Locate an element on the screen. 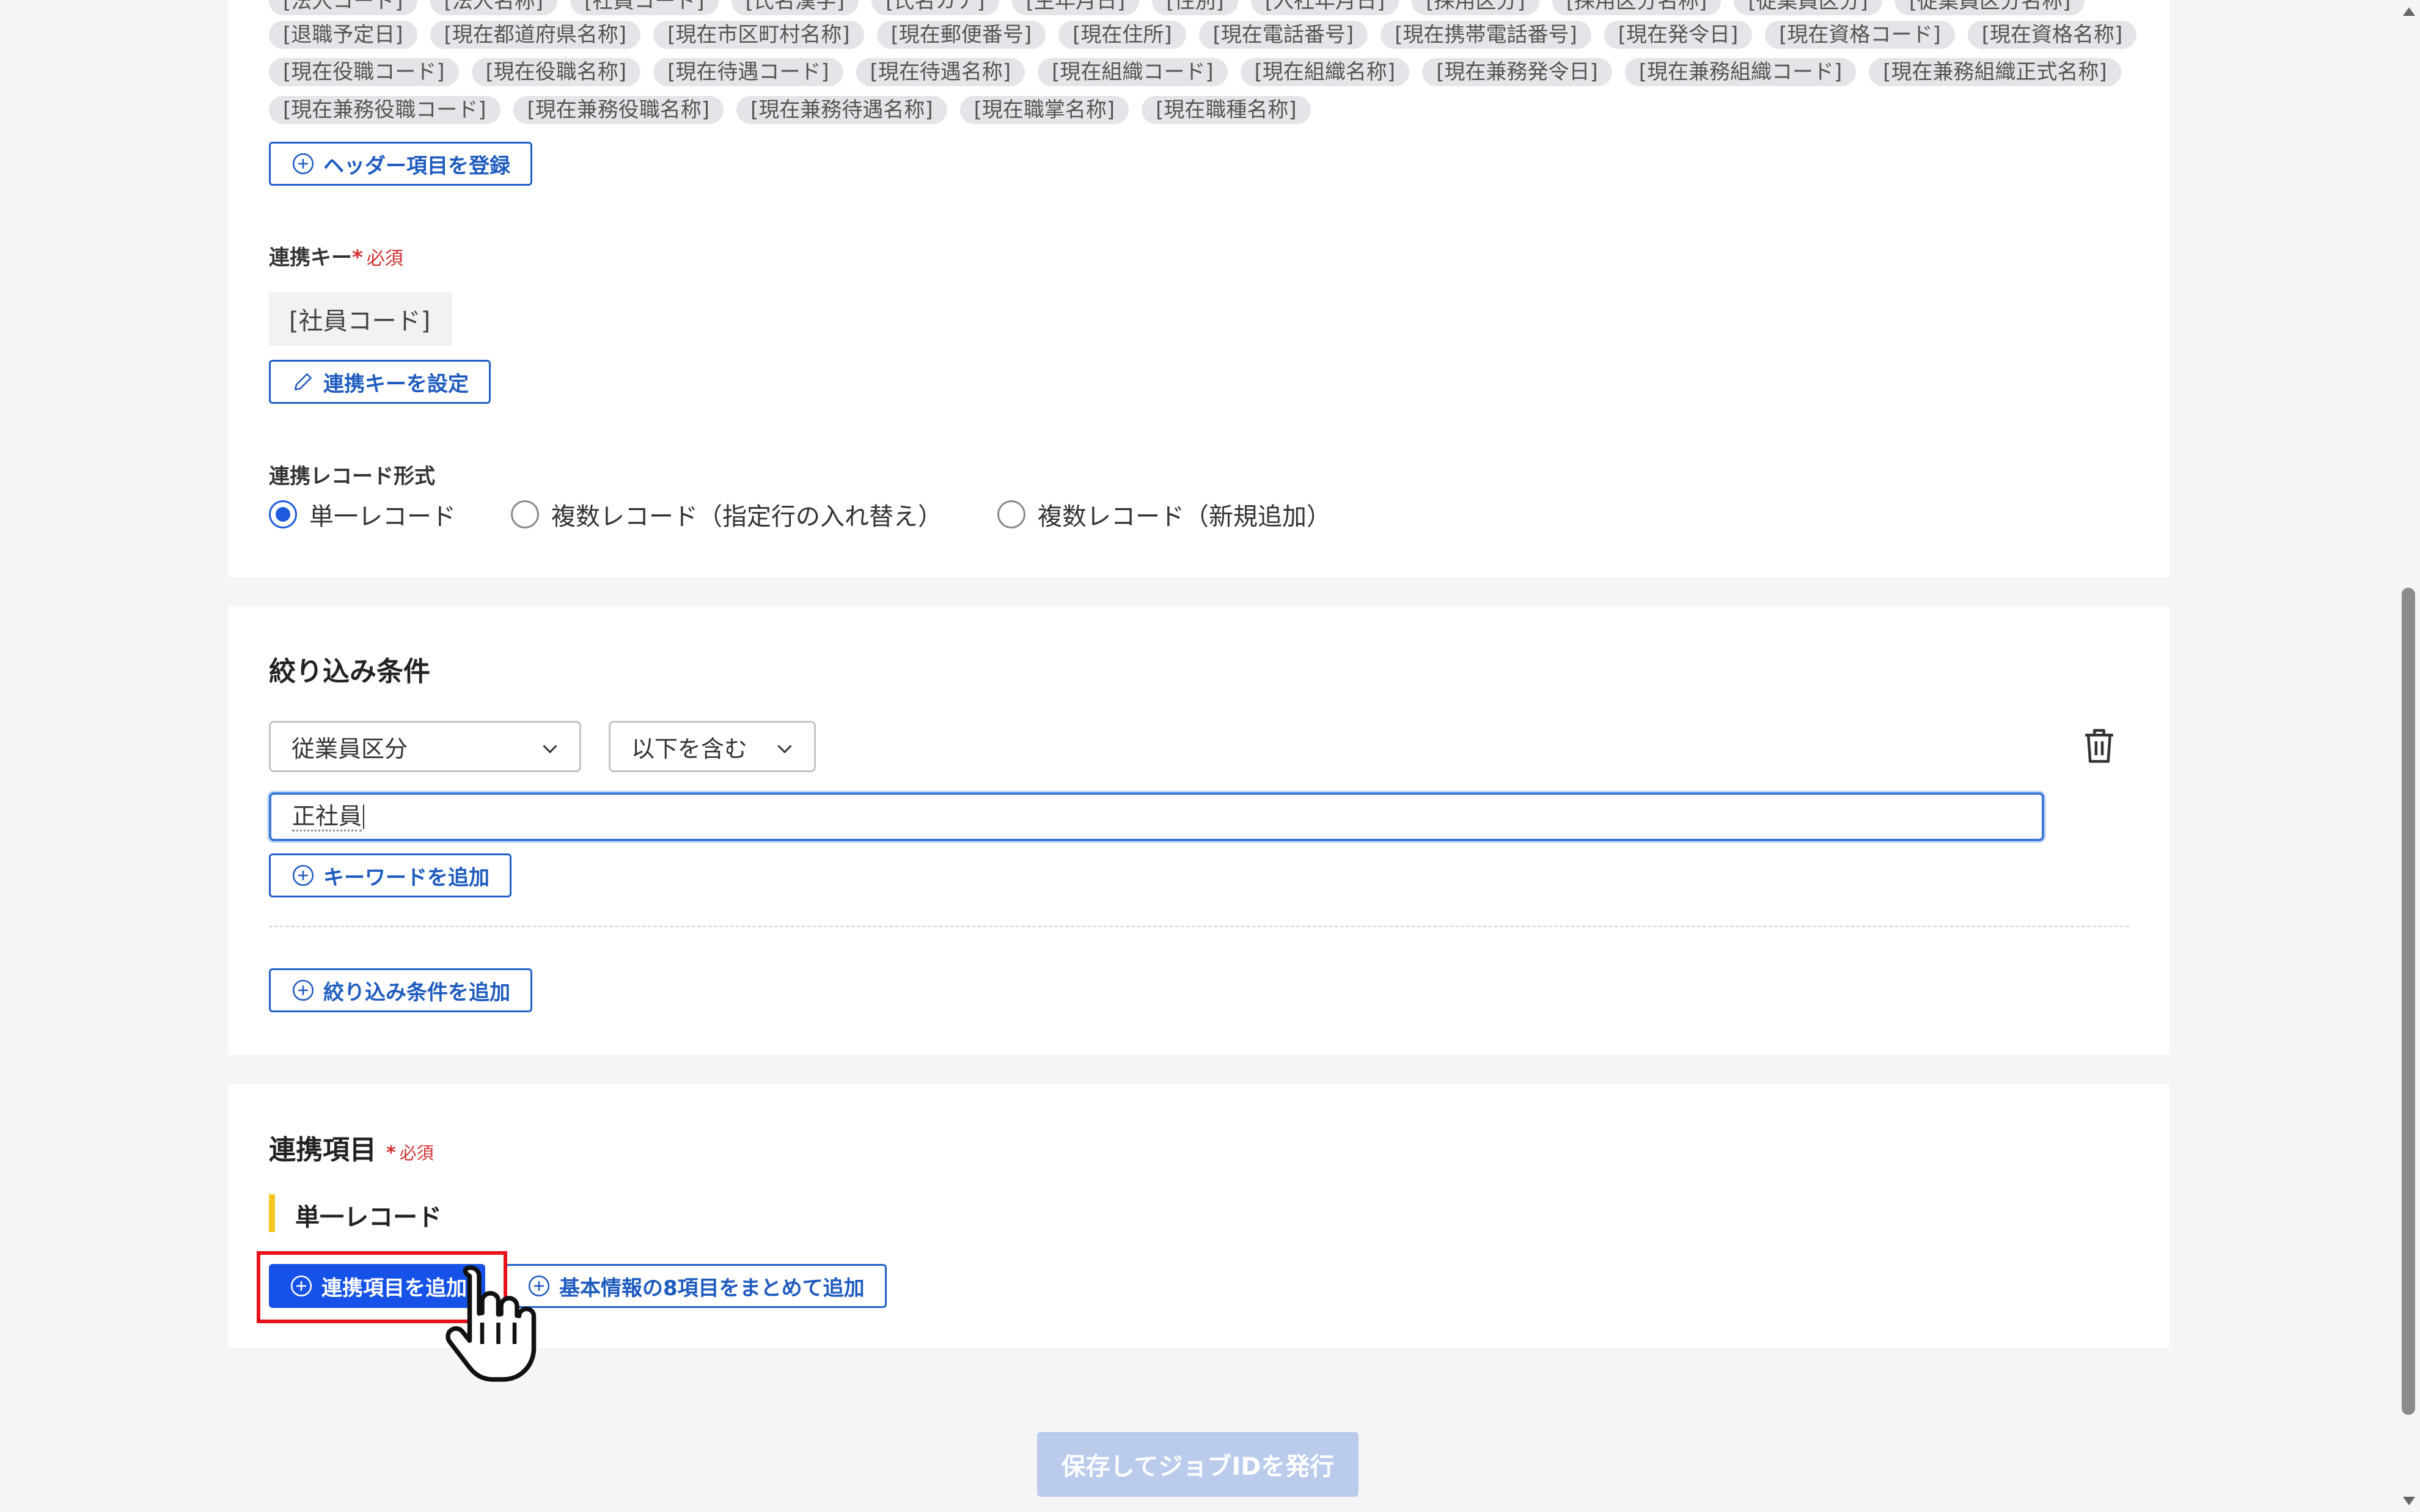  header-tag: [現在市区町村名称] is located at coordinates (759, 35).